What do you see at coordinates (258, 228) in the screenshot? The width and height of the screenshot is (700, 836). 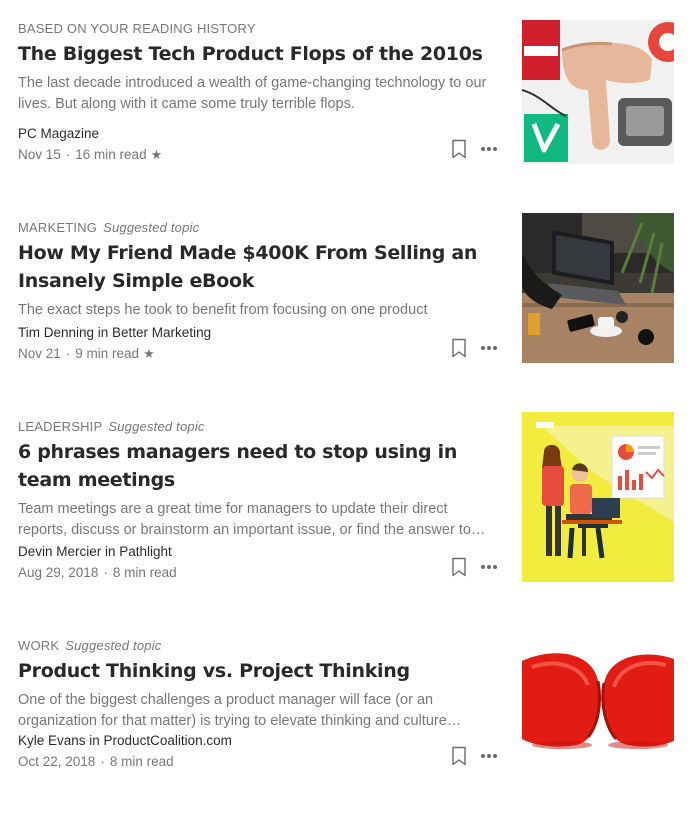 I see `article-topic-line: MARKETING Suggested topic` at bounding box center [258, 228].